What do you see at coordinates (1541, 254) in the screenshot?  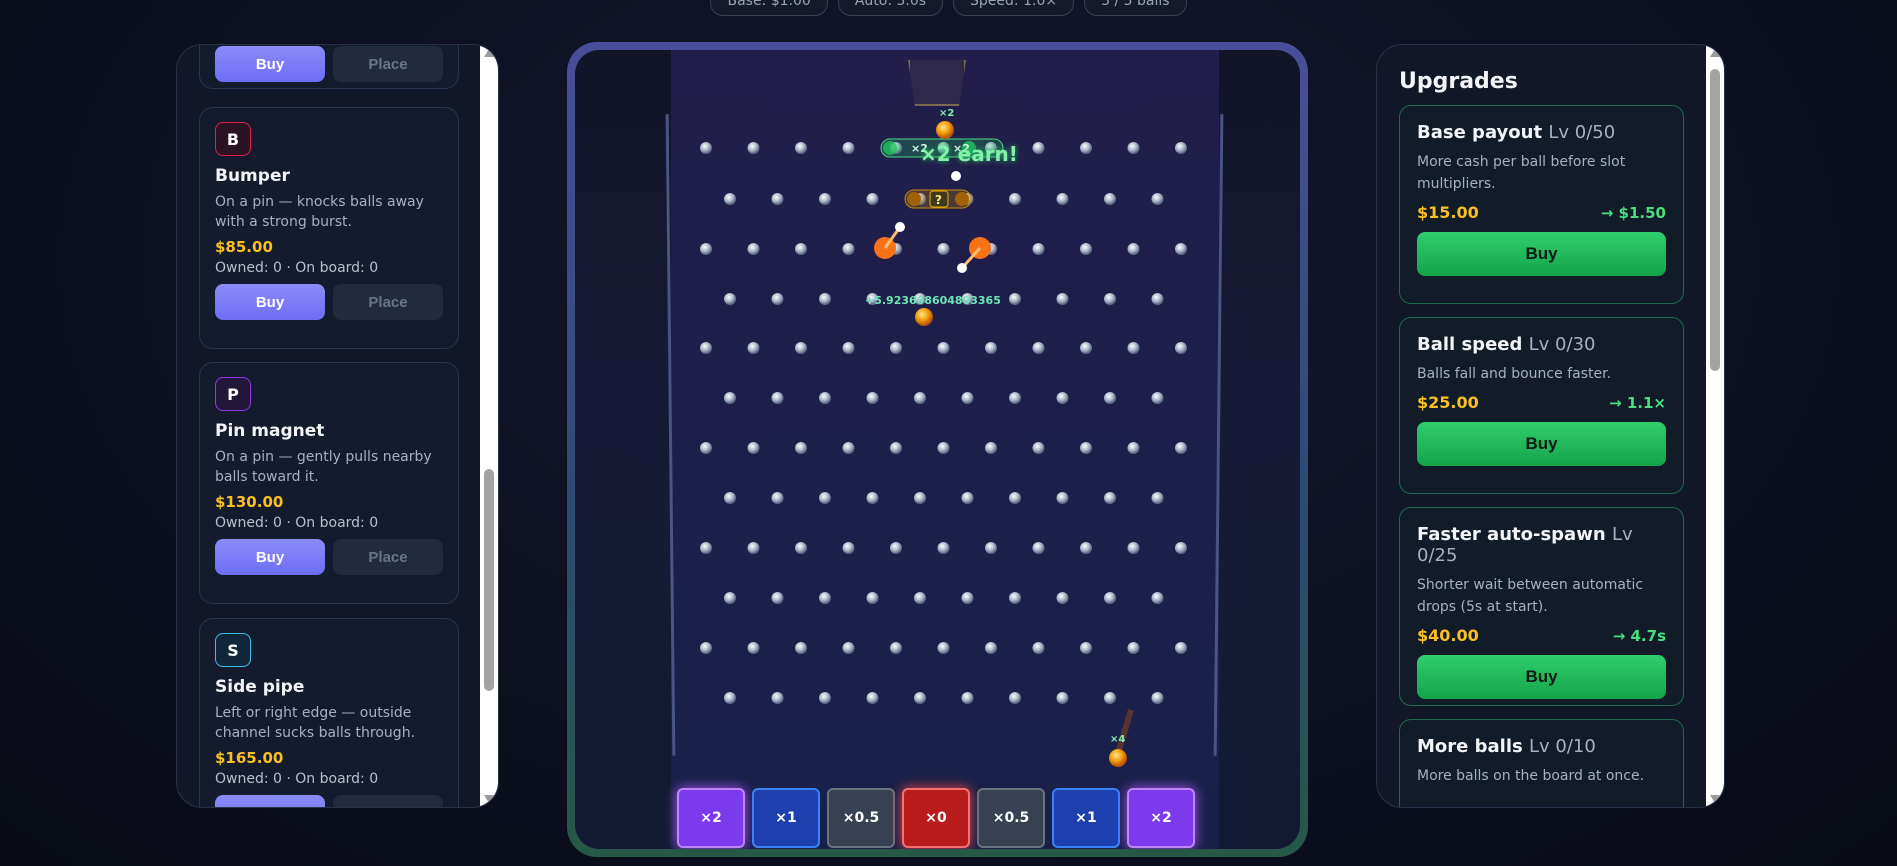 I see `buy-base-payout-button: Buy` at bounding box center [1541, 254].